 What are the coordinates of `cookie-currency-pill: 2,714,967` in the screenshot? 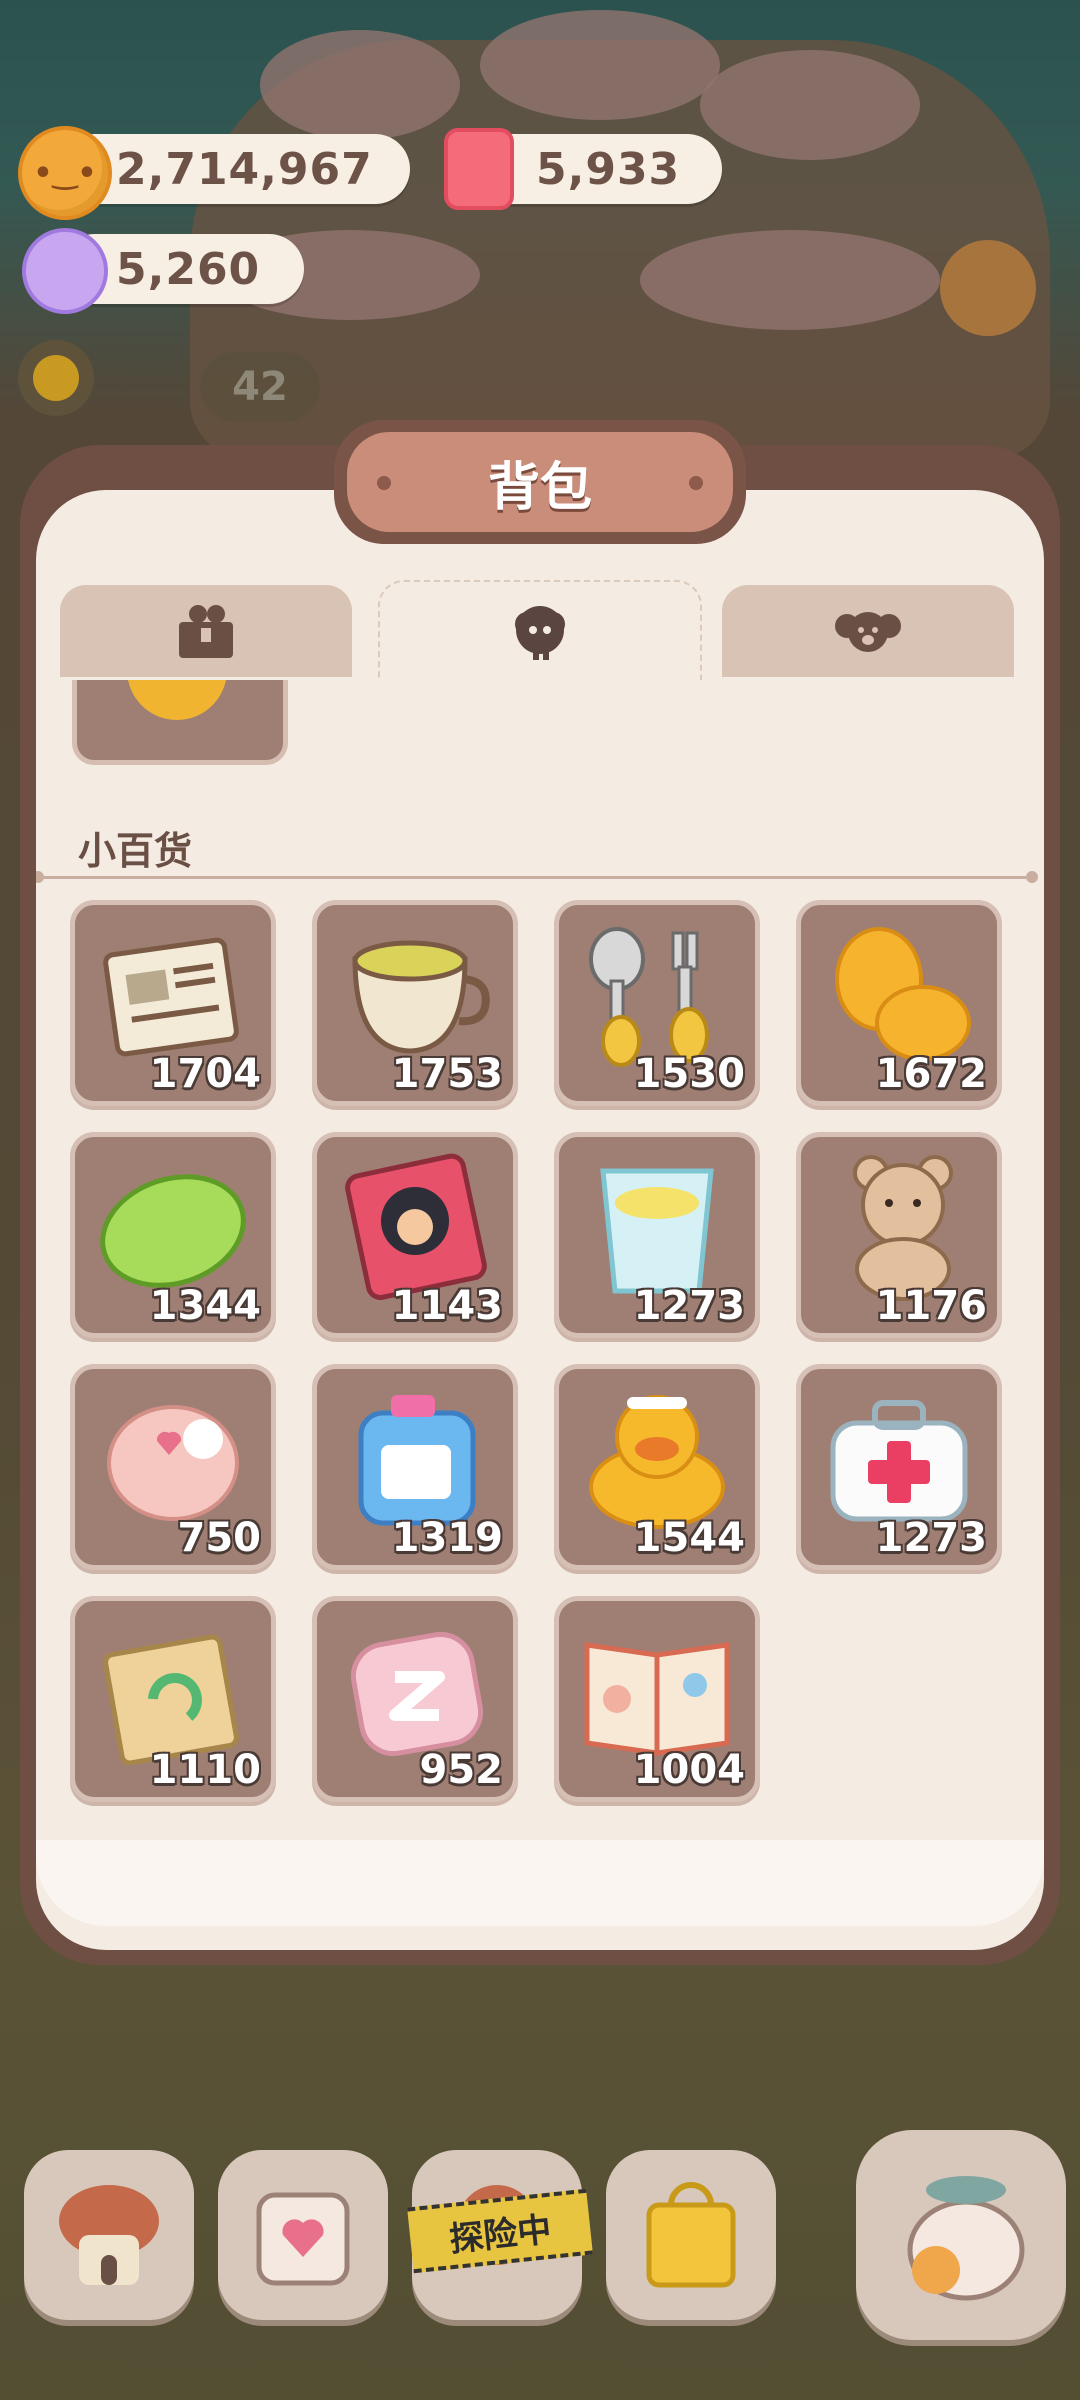 It's located at (235, 169).